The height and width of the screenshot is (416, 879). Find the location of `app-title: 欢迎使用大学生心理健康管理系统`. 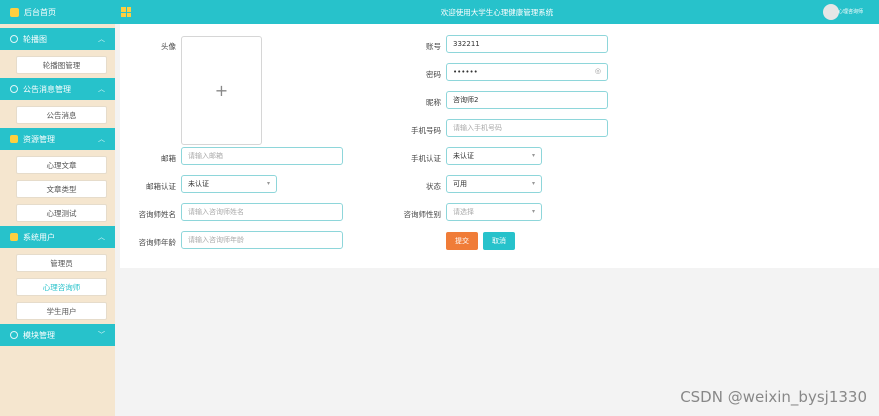

app-title: 欢迎使用大学生心理健康管理系统 is located at coordinates (497, 12).